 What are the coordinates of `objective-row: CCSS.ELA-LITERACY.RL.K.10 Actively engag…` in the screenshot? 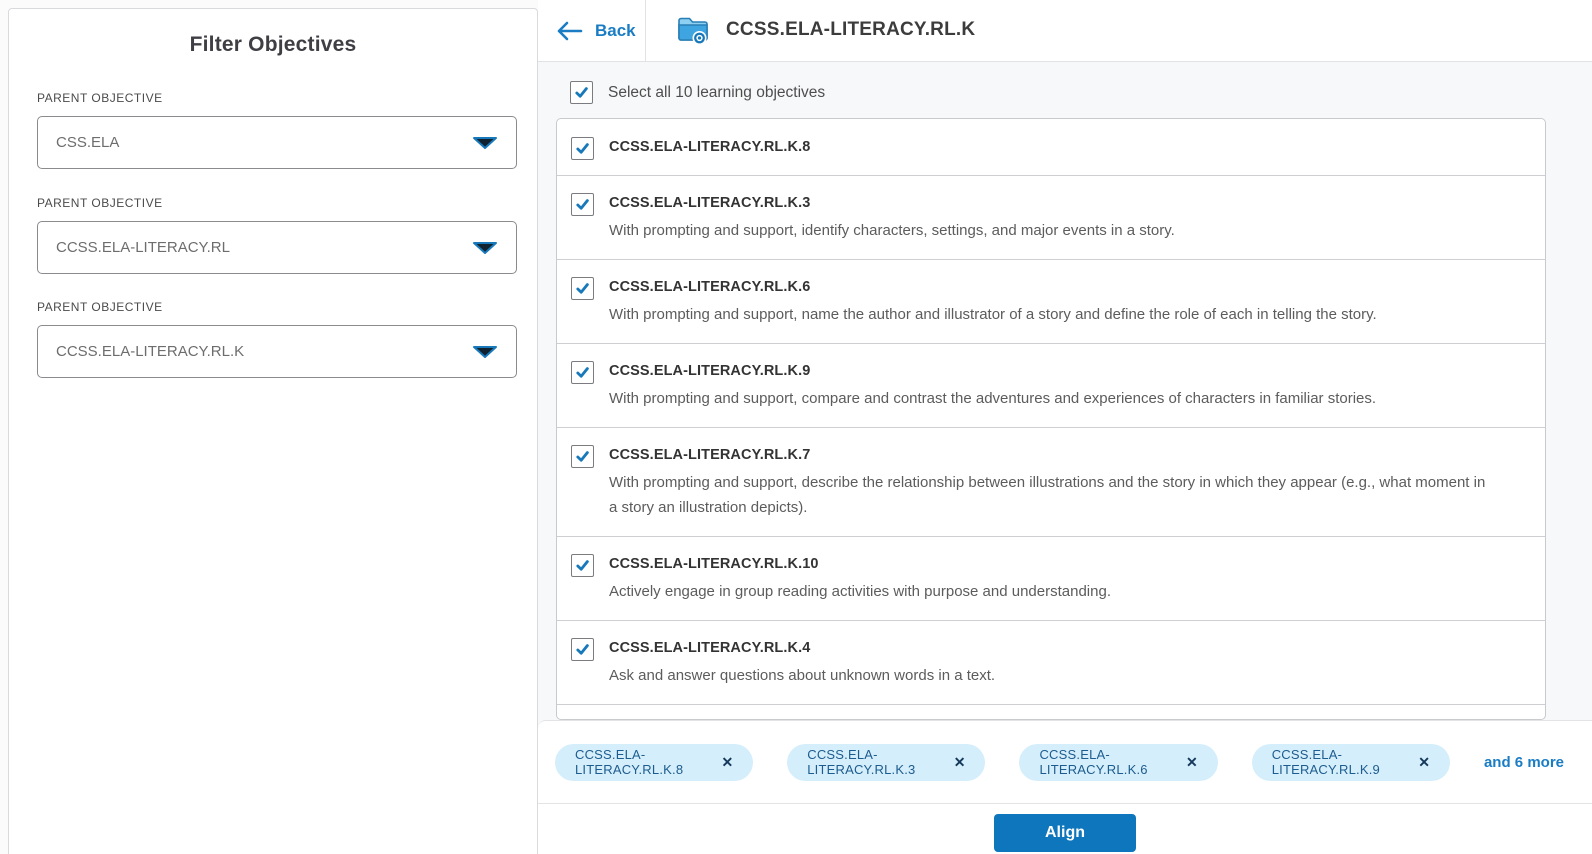 It's located at (1051, 578).